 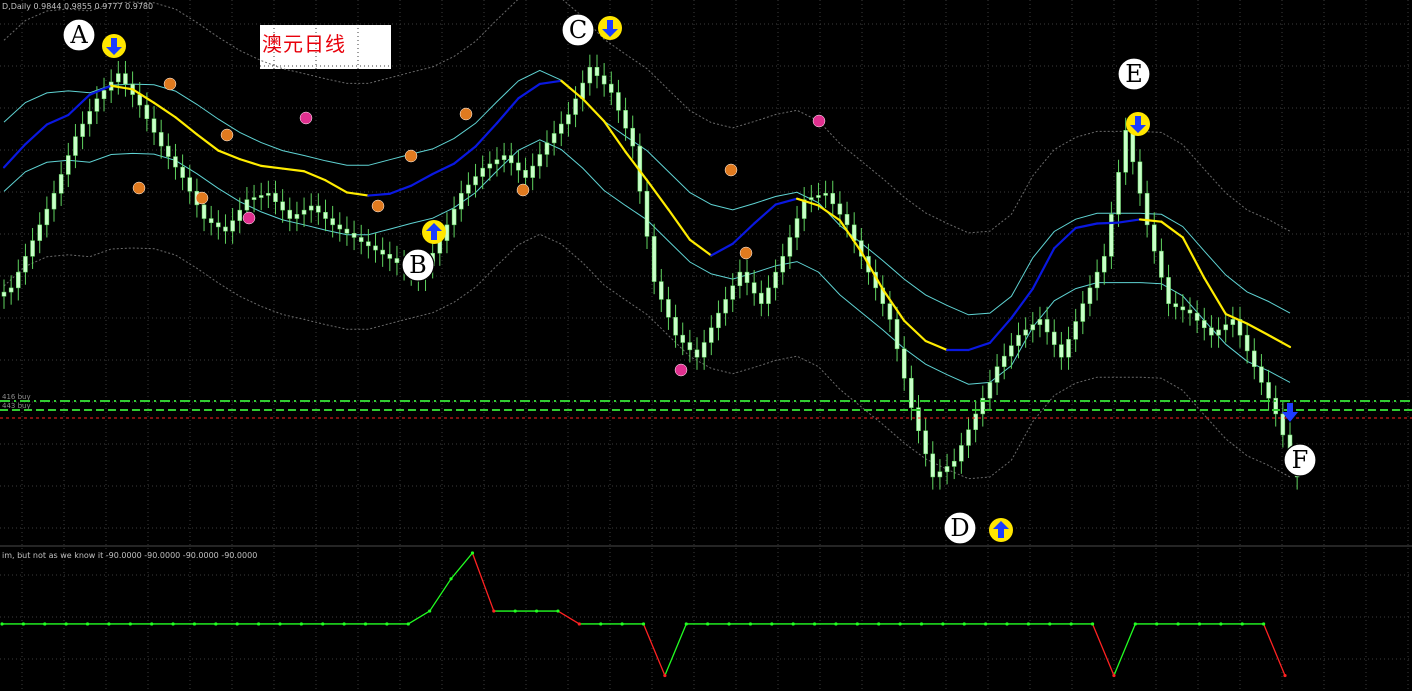 What do you see at coordinates (79, 35) in the screenshot?
I see `label-a: A` at bounding box center [79, 35].